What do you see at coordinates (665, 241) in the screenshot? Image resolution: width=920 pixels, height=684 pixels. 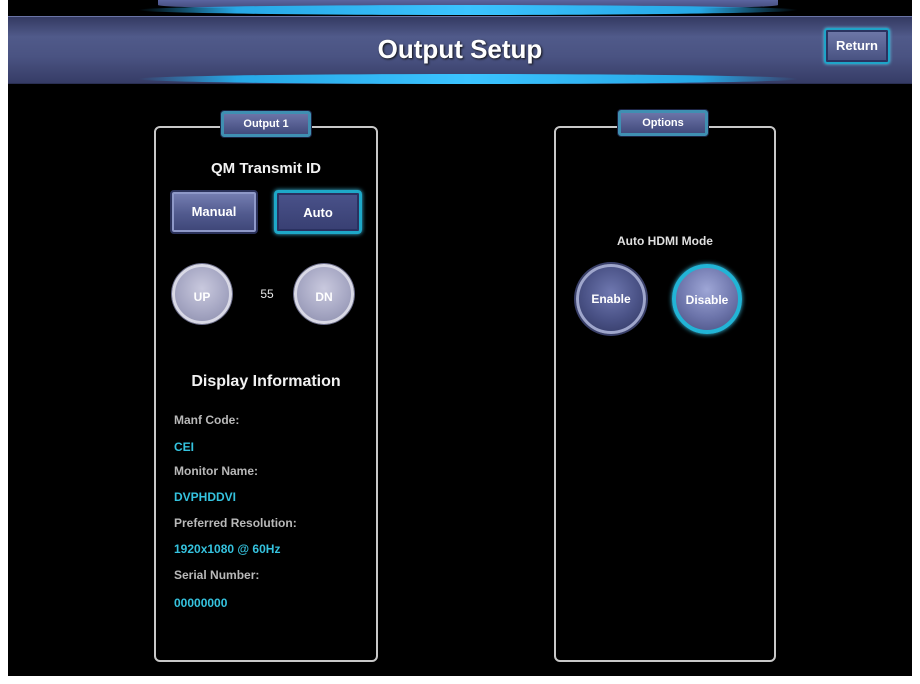 I see `auto-hdmi-mode-heading: Auto HDMI Mode` at bounding box center [665, 241].